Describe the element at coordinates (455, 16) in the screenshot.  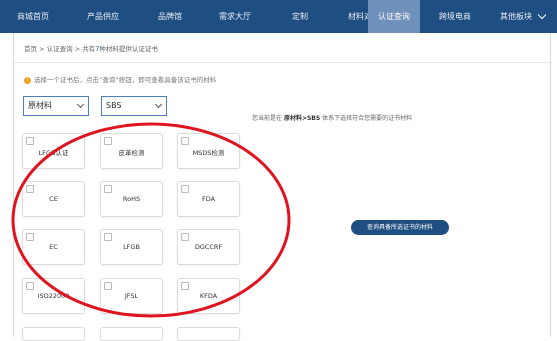
I see `nav-item-crossborder: 跨境电商` at that location.